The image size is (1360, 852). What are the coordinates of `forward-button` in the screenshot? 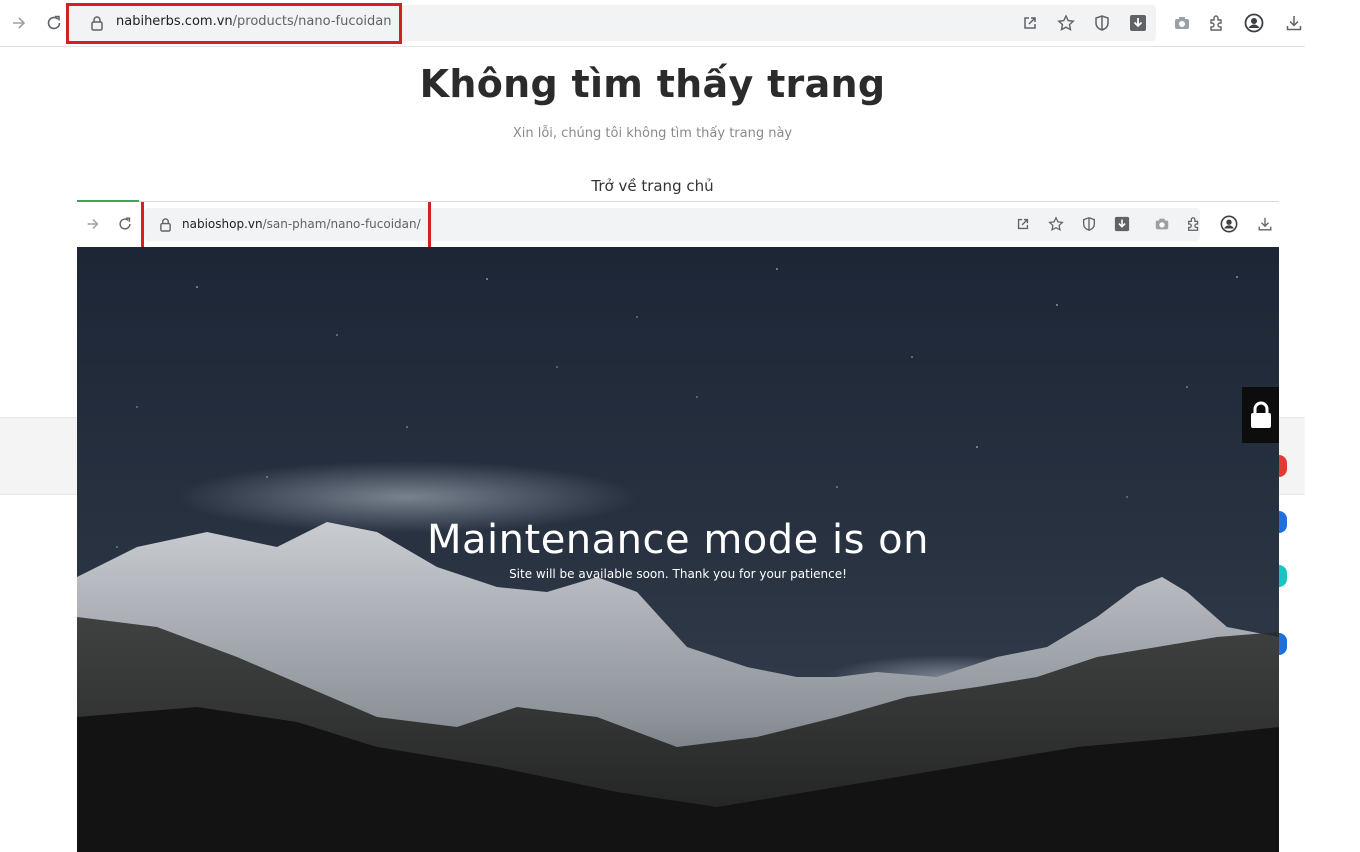 It's located at (19, 23).